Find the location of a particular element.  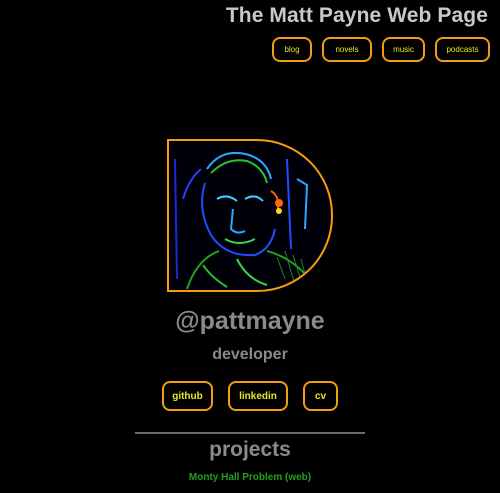

profile-avatar is located at coordinates (250, 215).